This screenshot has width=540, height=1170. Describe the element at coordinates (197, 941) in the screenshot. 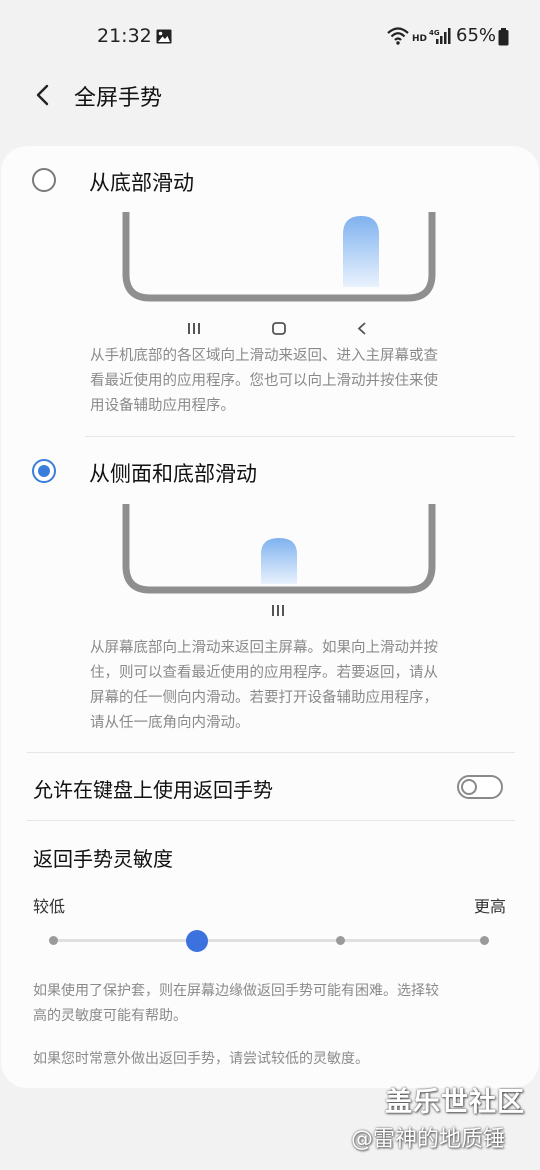

I see `slider-thumb` at that location.